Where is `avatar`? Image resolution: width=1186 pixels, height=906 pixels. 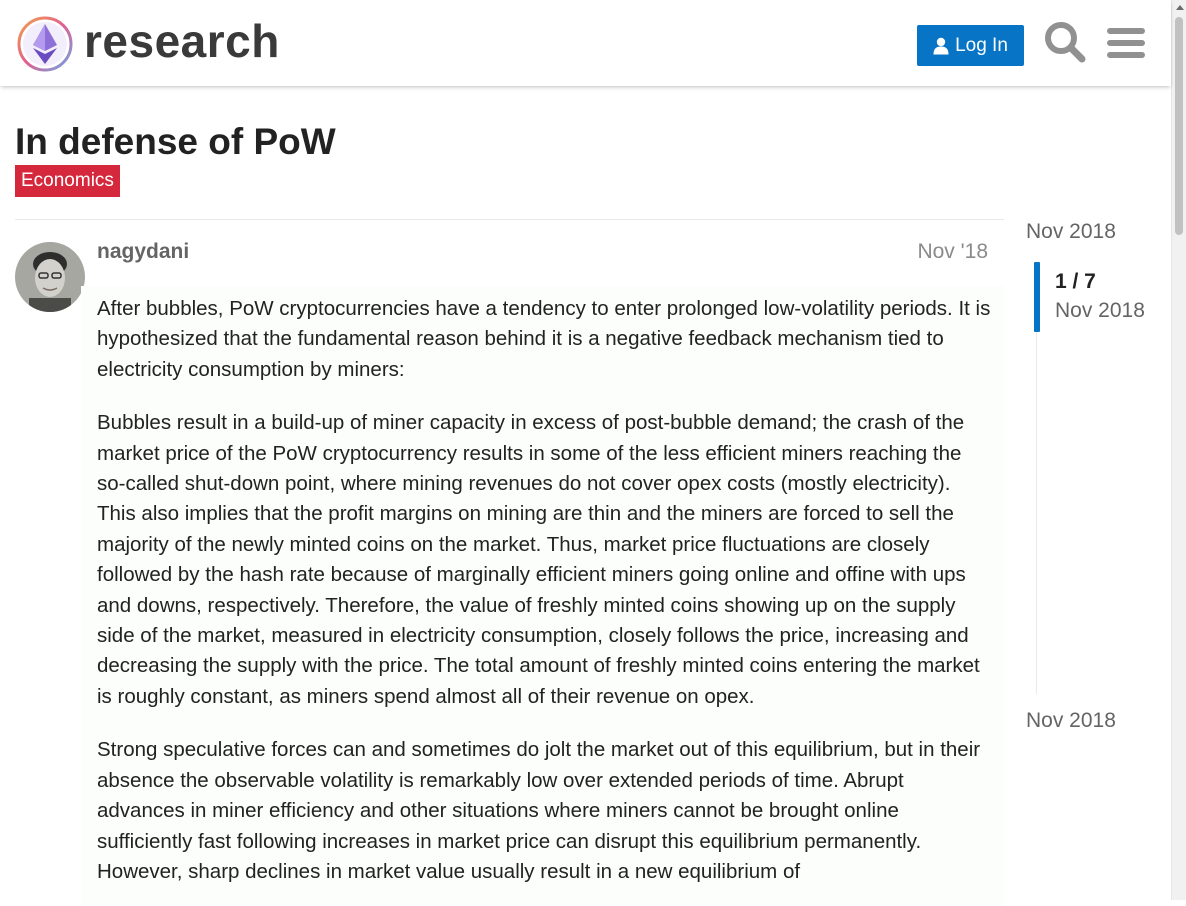 avatar is located at coordinates (50, 277).